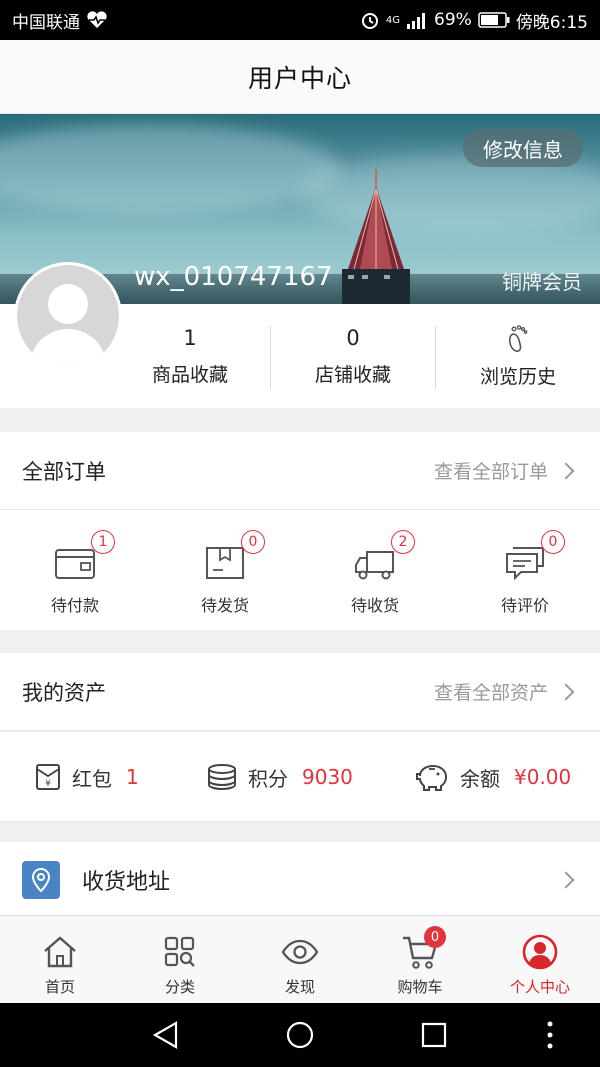 The height and width of the screenshot is (1067, 600). Describe the element at coordinates (92, 778) in the screenshot. I see `asset-label: 红包` at that location.